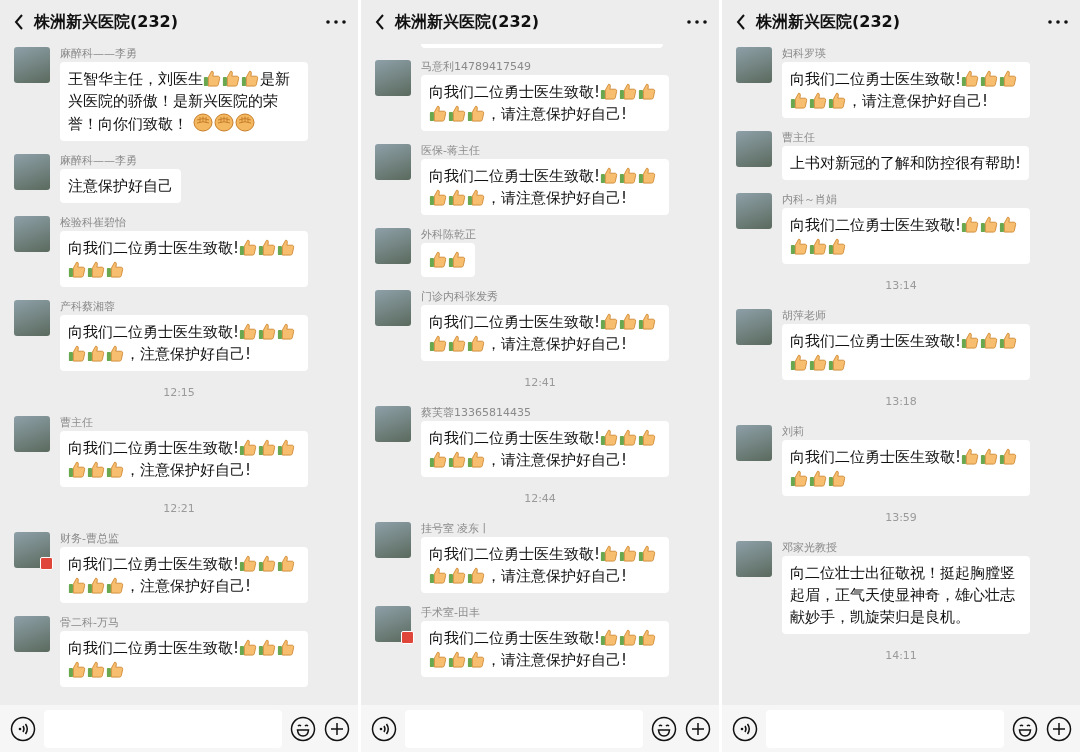  Describe the element at coordinates (275, 79) in the screenshot. I see `message-text: 是新` at that location.